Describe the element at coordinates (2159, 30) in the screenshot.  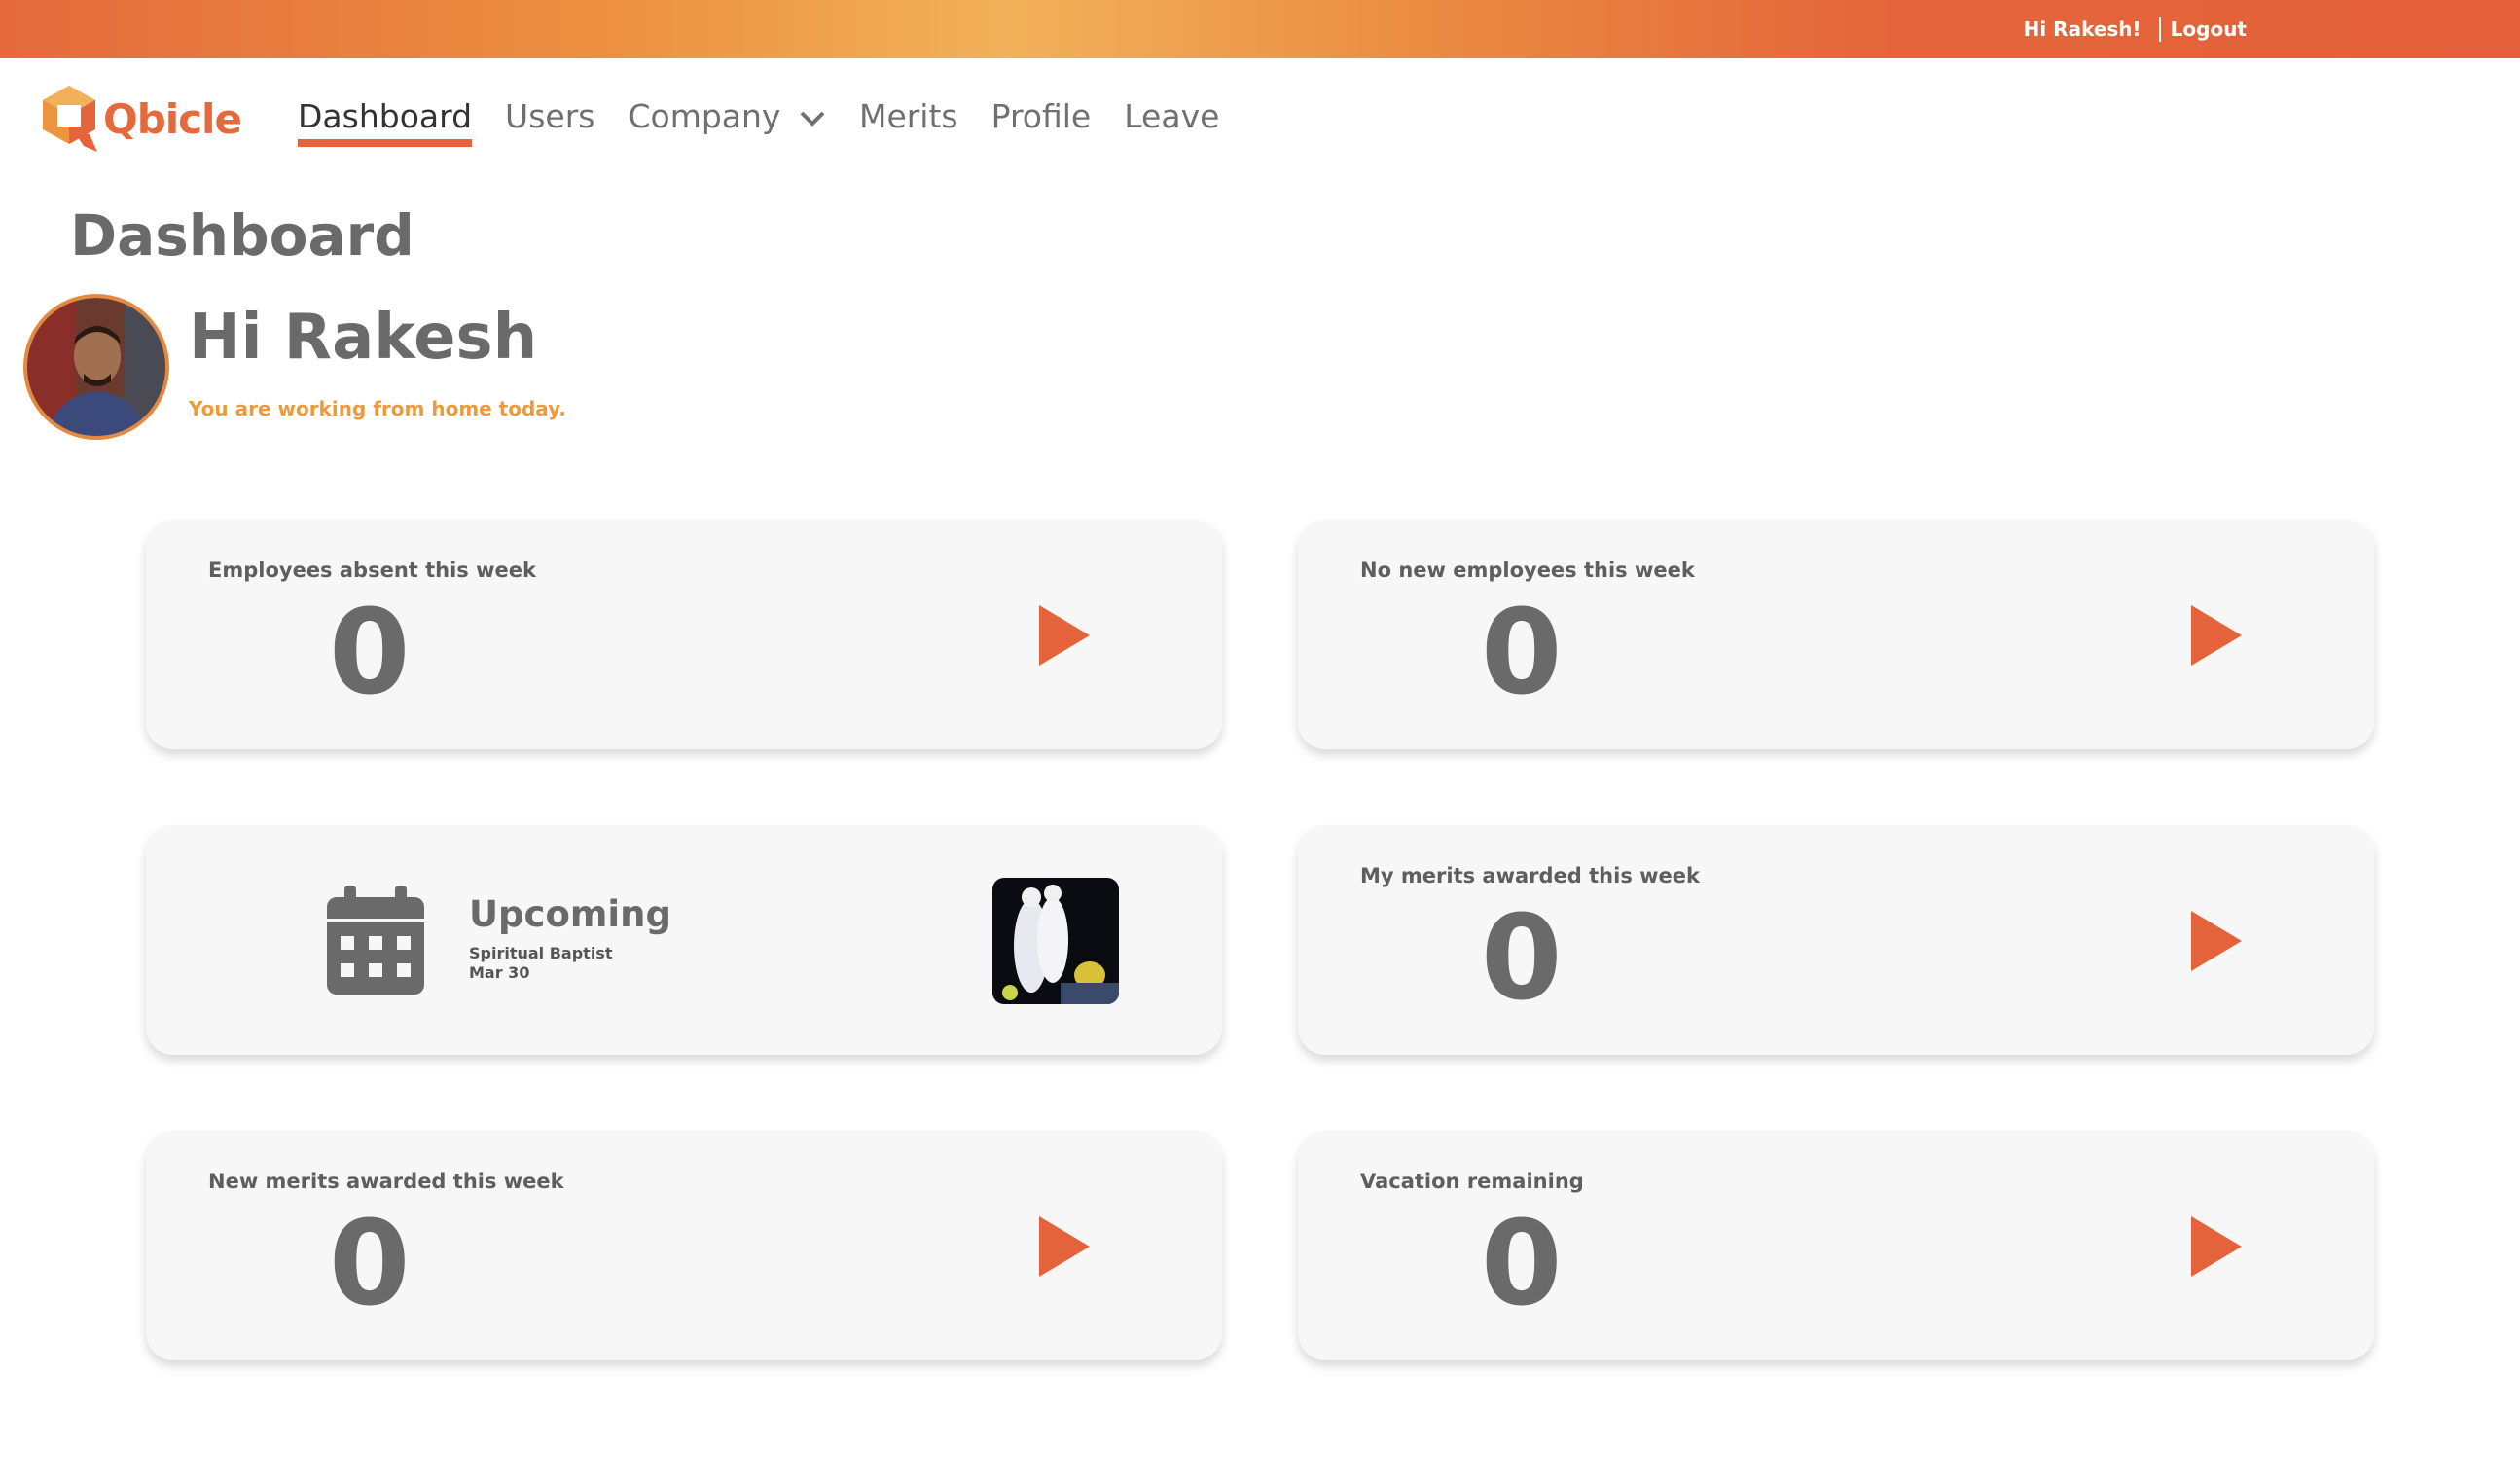
I see `top-bar-separator` at that location.